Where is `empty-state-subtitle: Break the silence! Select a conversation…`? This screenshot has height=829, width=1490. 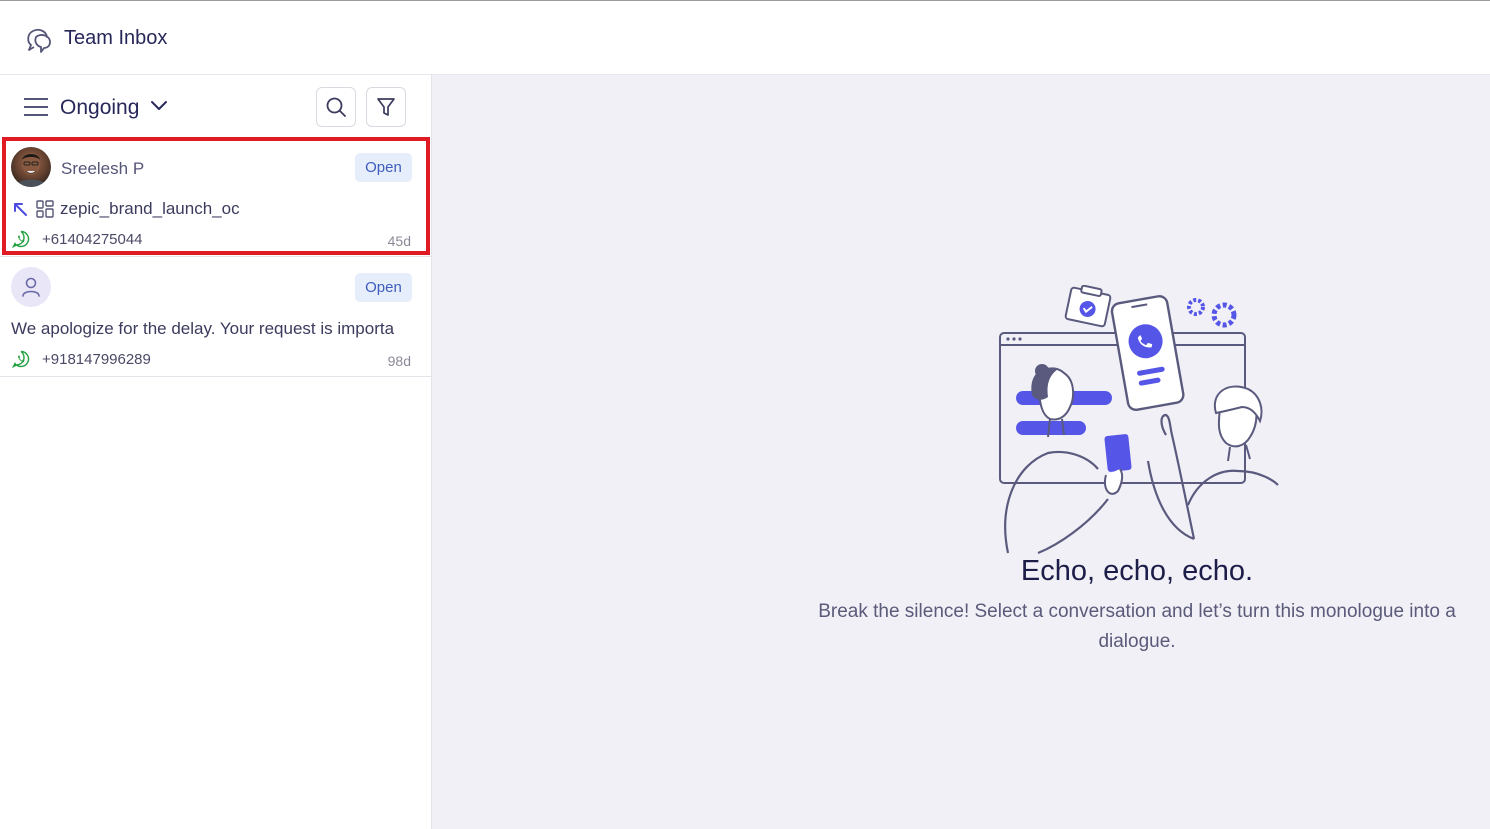 empty-state-subtitle: Break the silence! Select a conversation… is located at coordinates (1137, 626).